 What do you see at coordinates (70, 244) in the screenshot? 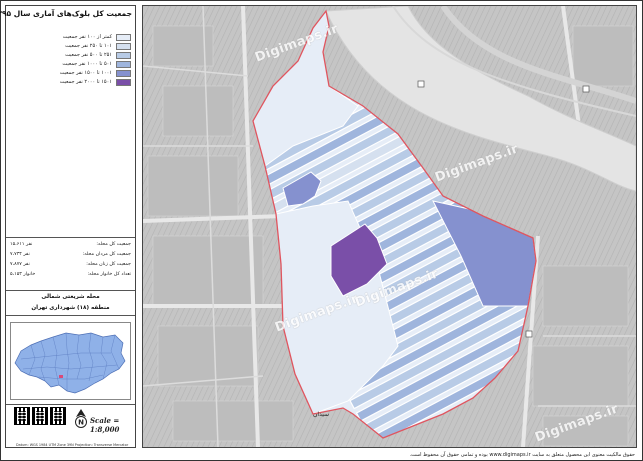
I see `stat-row: ۱۵،۶۱۱ نفر جمعیت کل محله:` at bounding box center [70, 244].